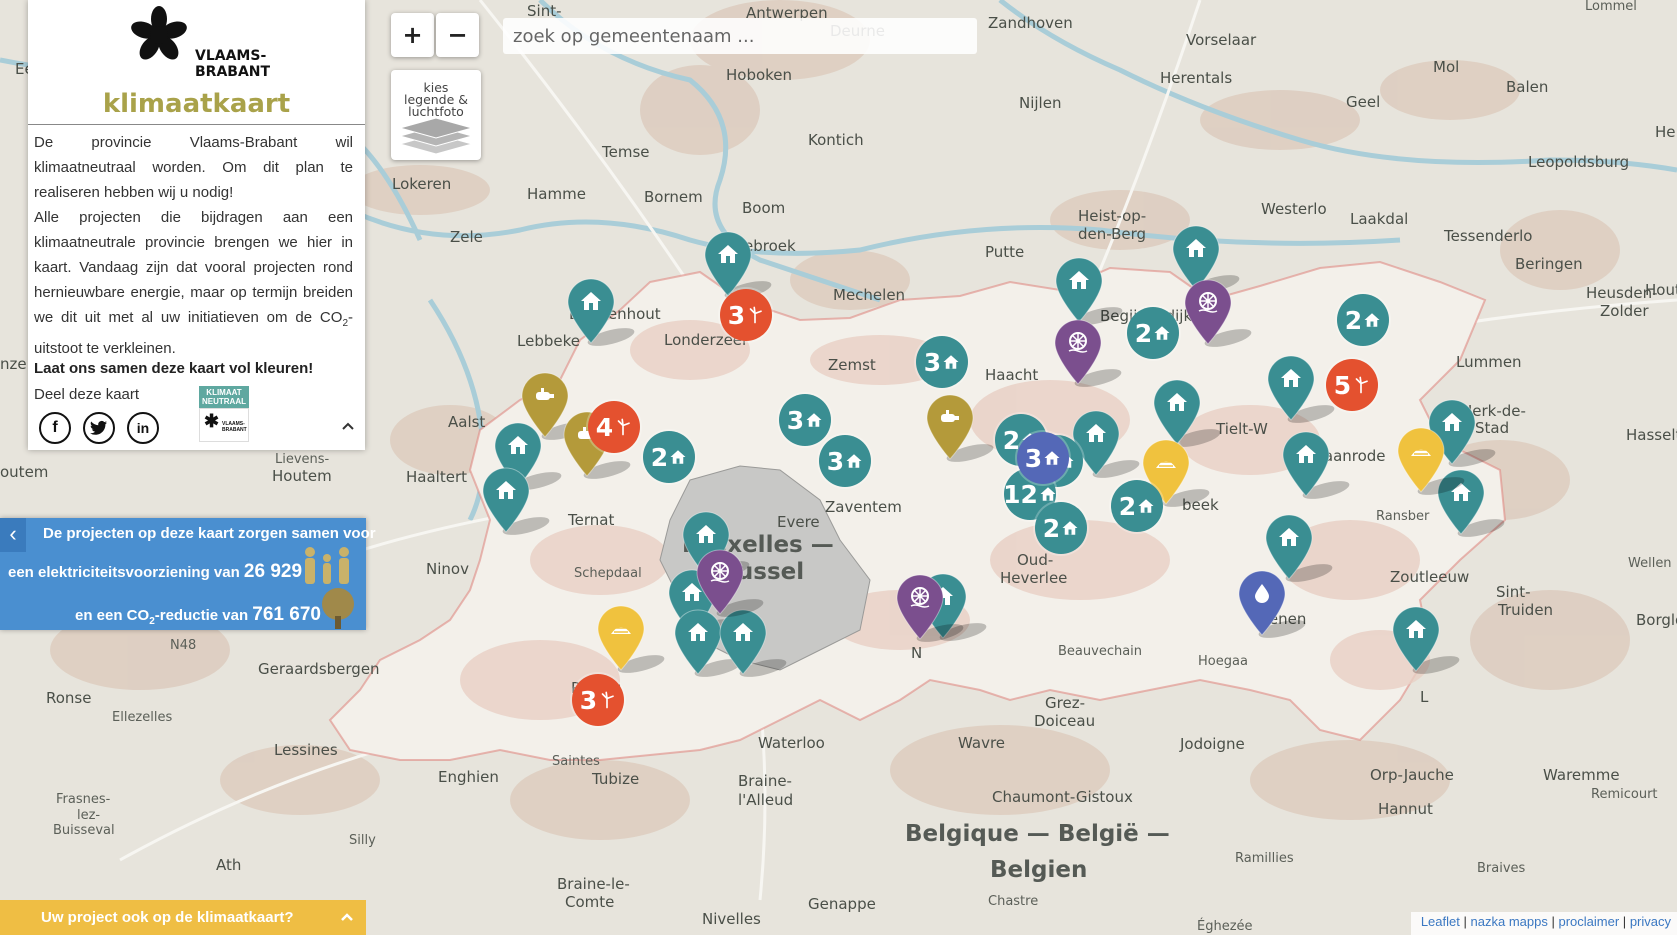 The height and width of the screenshot is (935, 1677). I want to click on collapse-panel-chevron-icon, so click(348, 427).